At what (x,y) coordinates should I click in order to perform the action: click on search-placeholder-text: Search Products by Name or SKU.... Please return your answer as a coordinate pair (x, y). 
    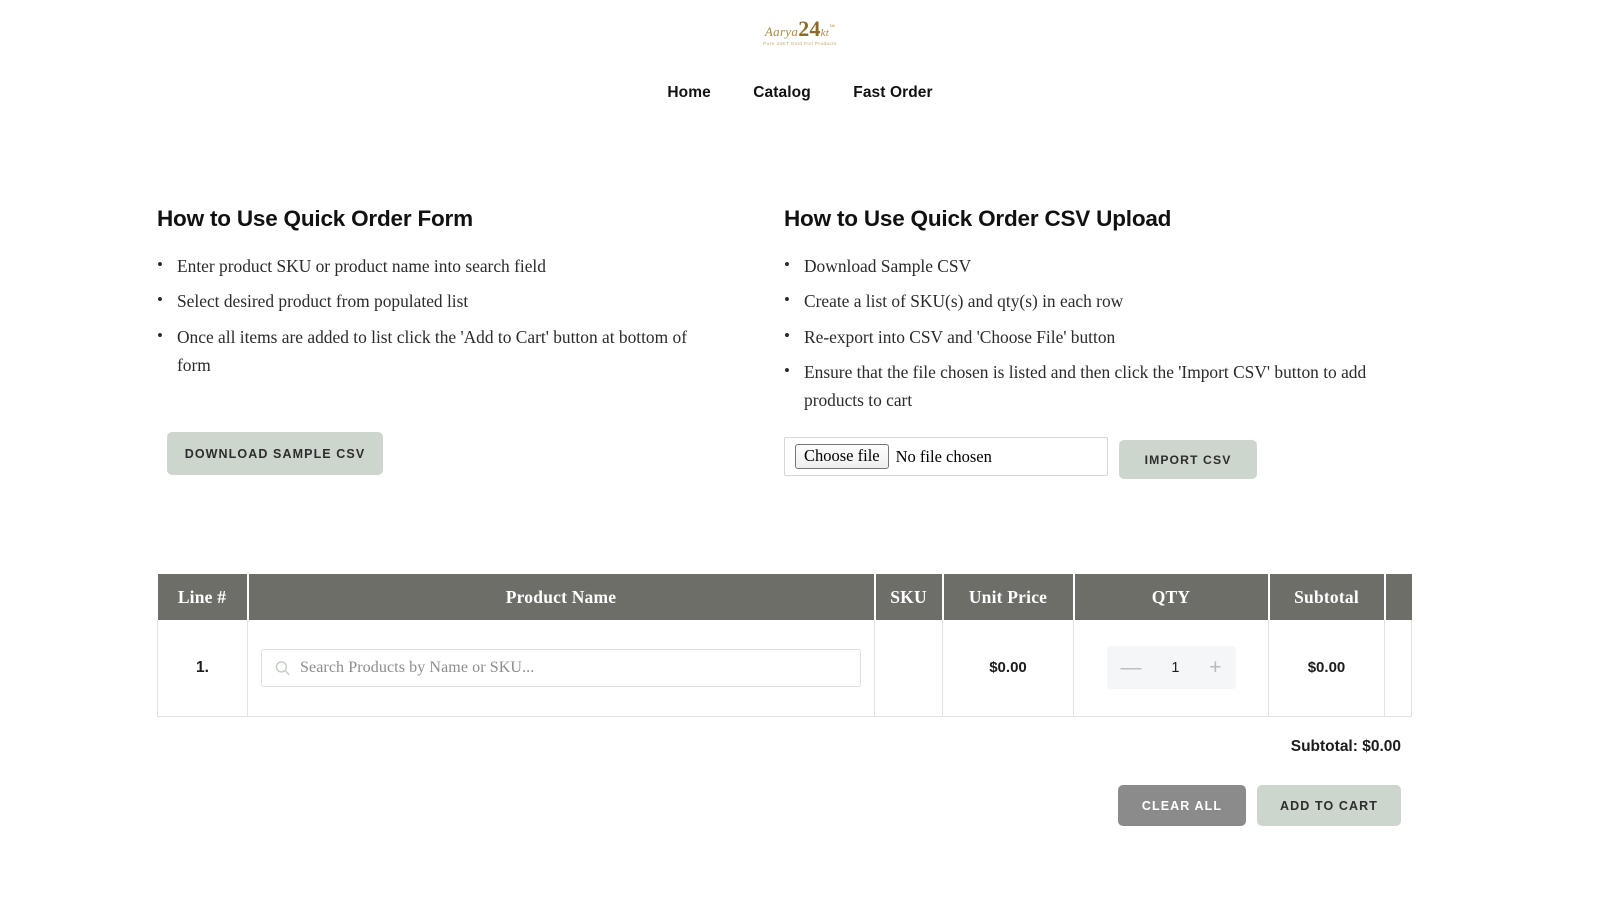
    Looking at the image, I should click on (417, 667).